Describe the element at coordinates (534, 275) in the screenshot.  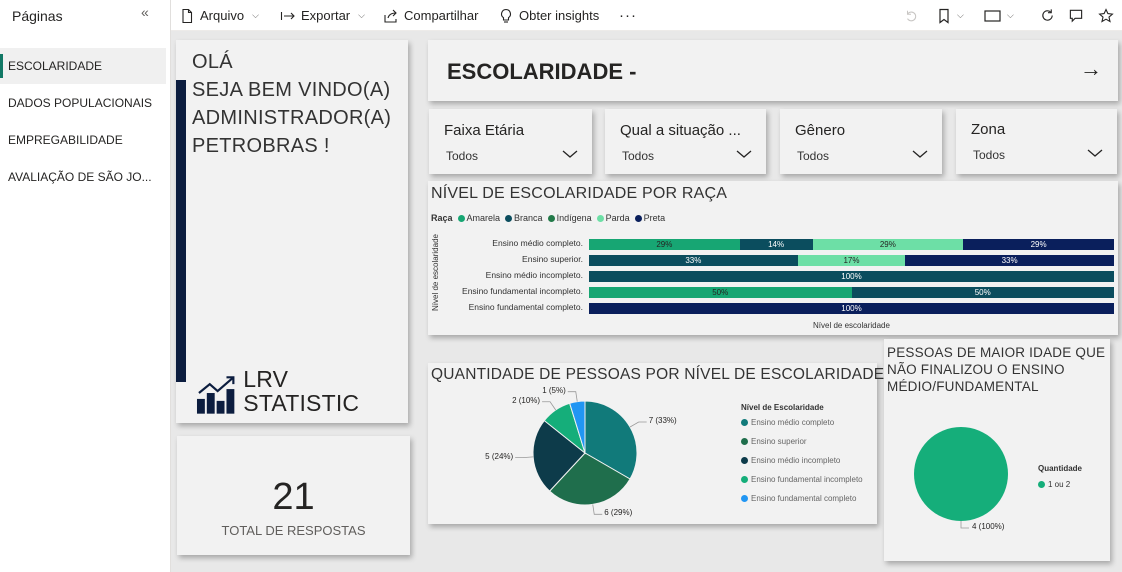
I see `bar-category-label: Ensino médio incompleto.` at that location.